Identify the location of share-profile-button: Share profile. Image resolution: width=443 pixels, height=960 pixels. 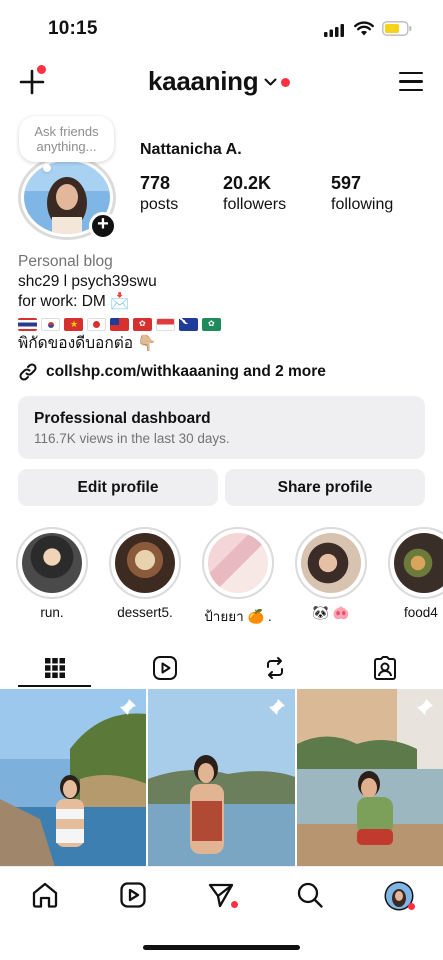
(325, 487).